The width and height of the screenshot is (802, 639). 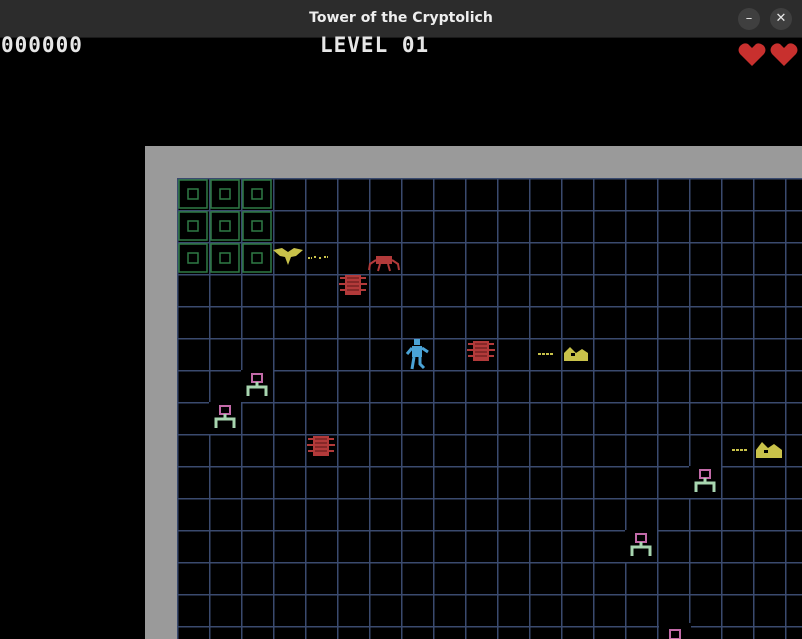 I want to click on red-spider-enemy, so click(x=384, y=264).